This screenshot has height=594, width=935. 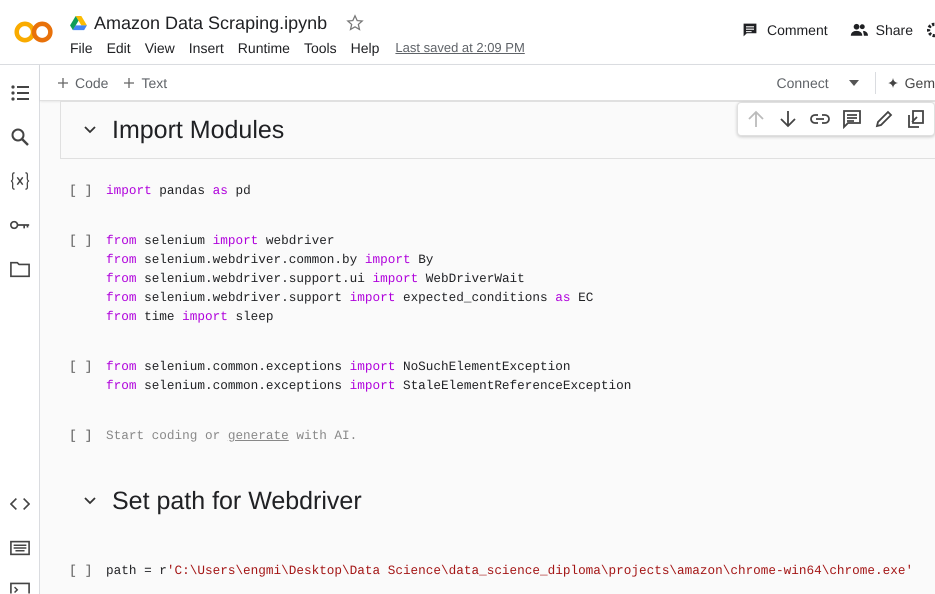 What do you see at coordinates (20, 588) in the screenshot?
I see `terminal-icon` at bounding box center [20, 588].